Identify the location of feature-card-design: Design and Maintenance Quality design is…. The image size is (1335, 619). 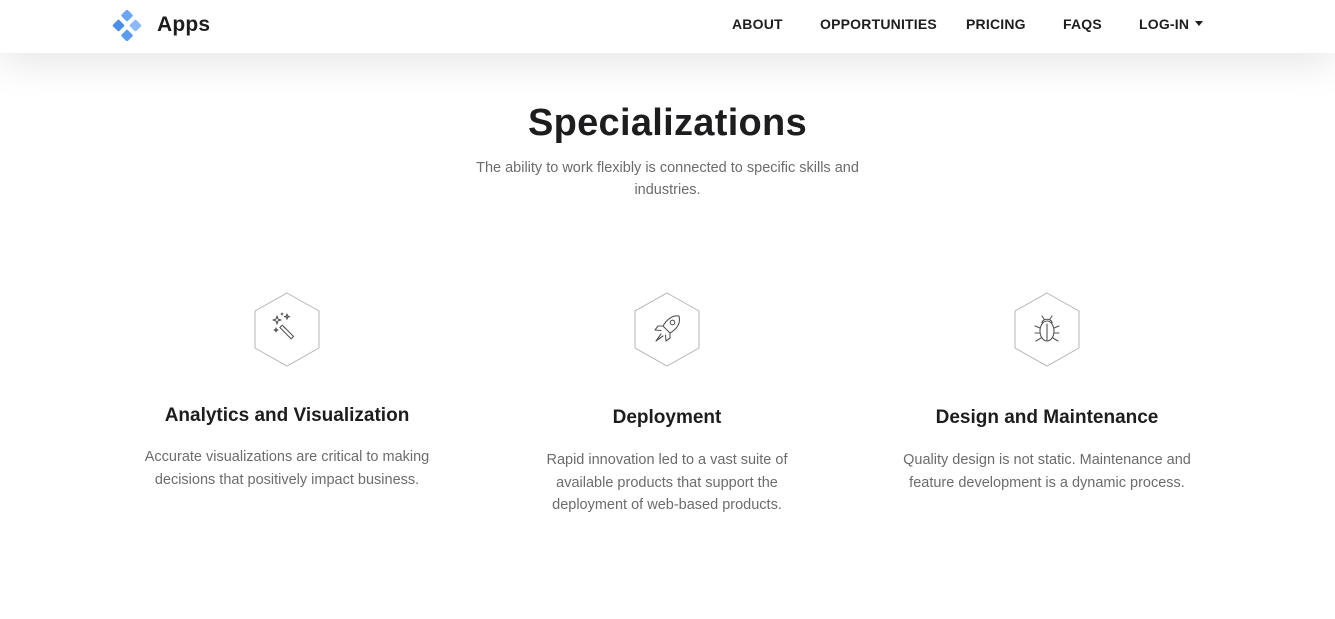
(1047, 393).